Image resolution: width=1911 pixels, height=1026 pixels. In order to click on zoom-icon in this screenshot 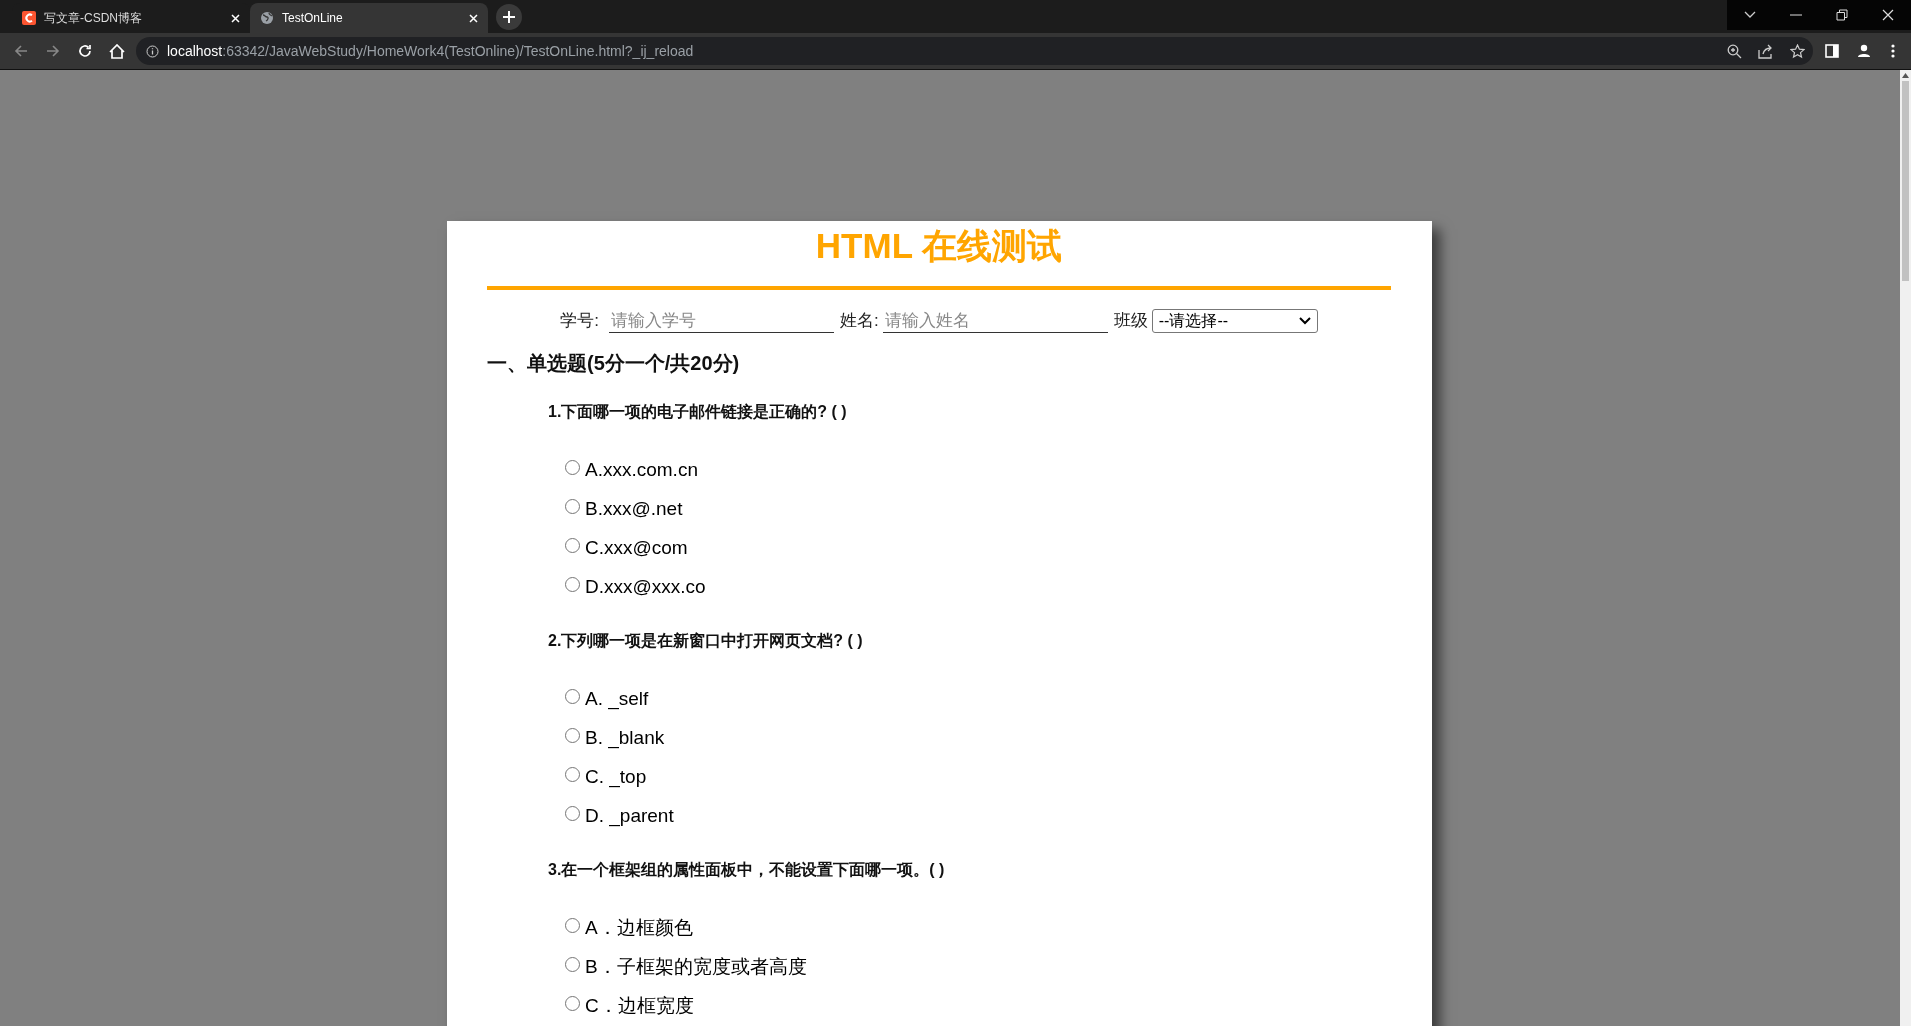, I will do `click(1734, 51)`.